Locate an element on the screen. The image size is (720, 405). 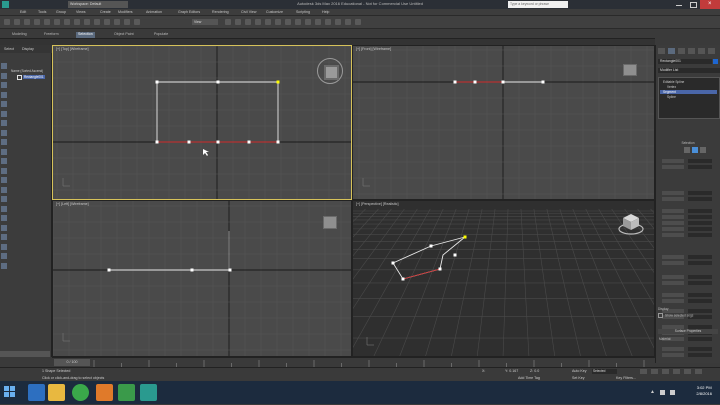
ribbon-tab-populate: Populate is located at coordinates (161, 35).